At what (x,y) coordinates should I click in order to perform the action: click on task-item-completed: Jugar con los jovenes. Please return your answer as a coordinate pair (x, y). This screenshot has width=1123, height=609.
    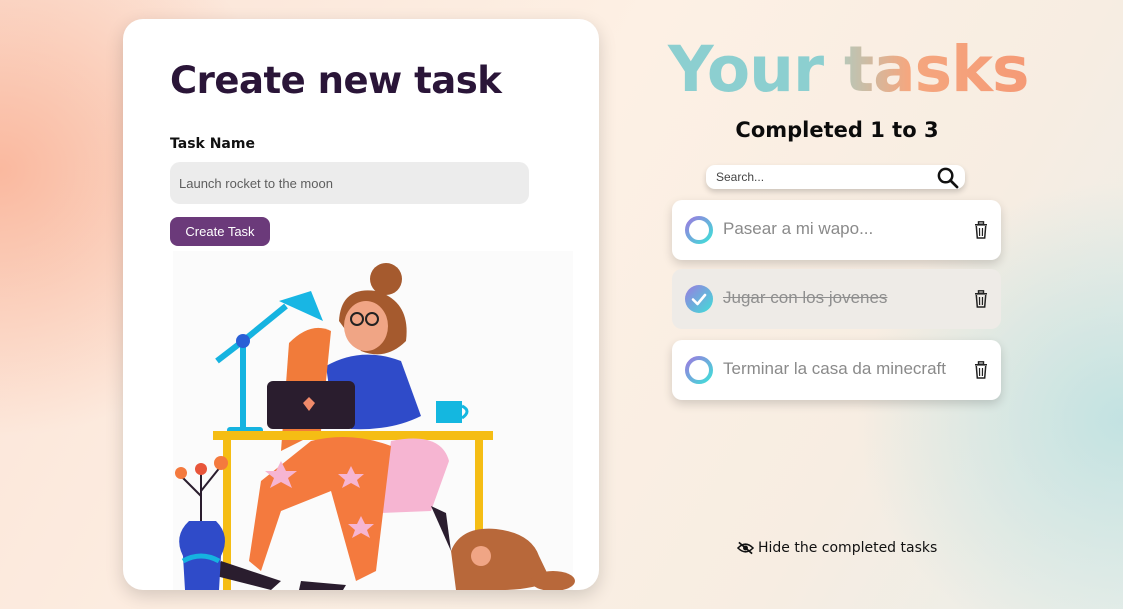
    Looking at the image, I should click on (836, 299).